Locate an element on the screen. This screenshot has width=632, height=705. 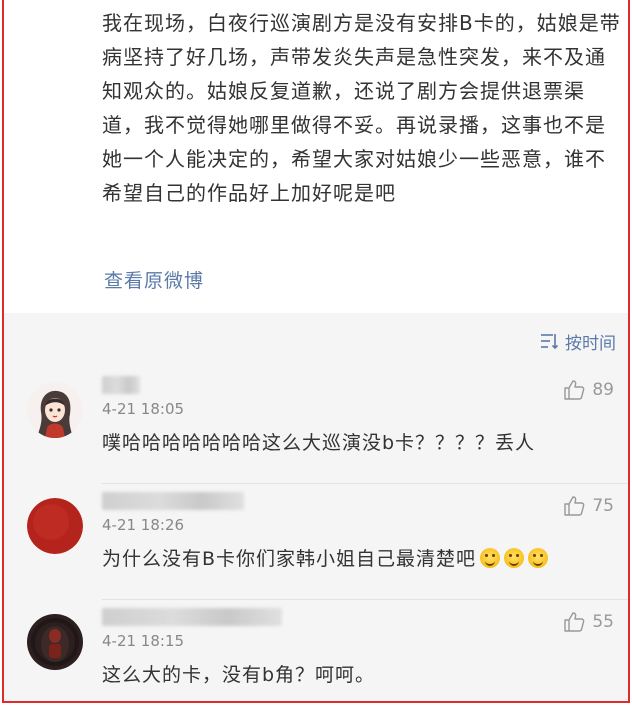
comment-time: 4-21 18:05 is located at coordinates (143, 409).